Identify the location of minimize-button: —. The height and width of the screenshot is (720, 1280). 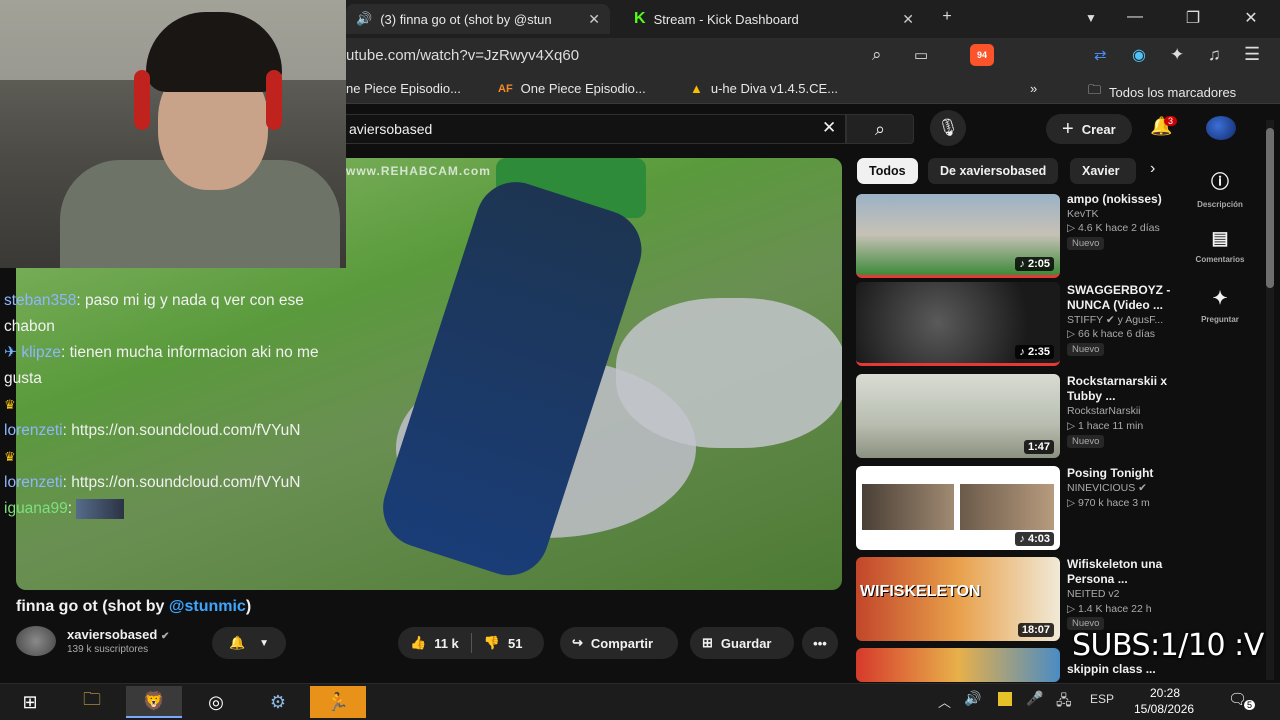
(1135, 17).